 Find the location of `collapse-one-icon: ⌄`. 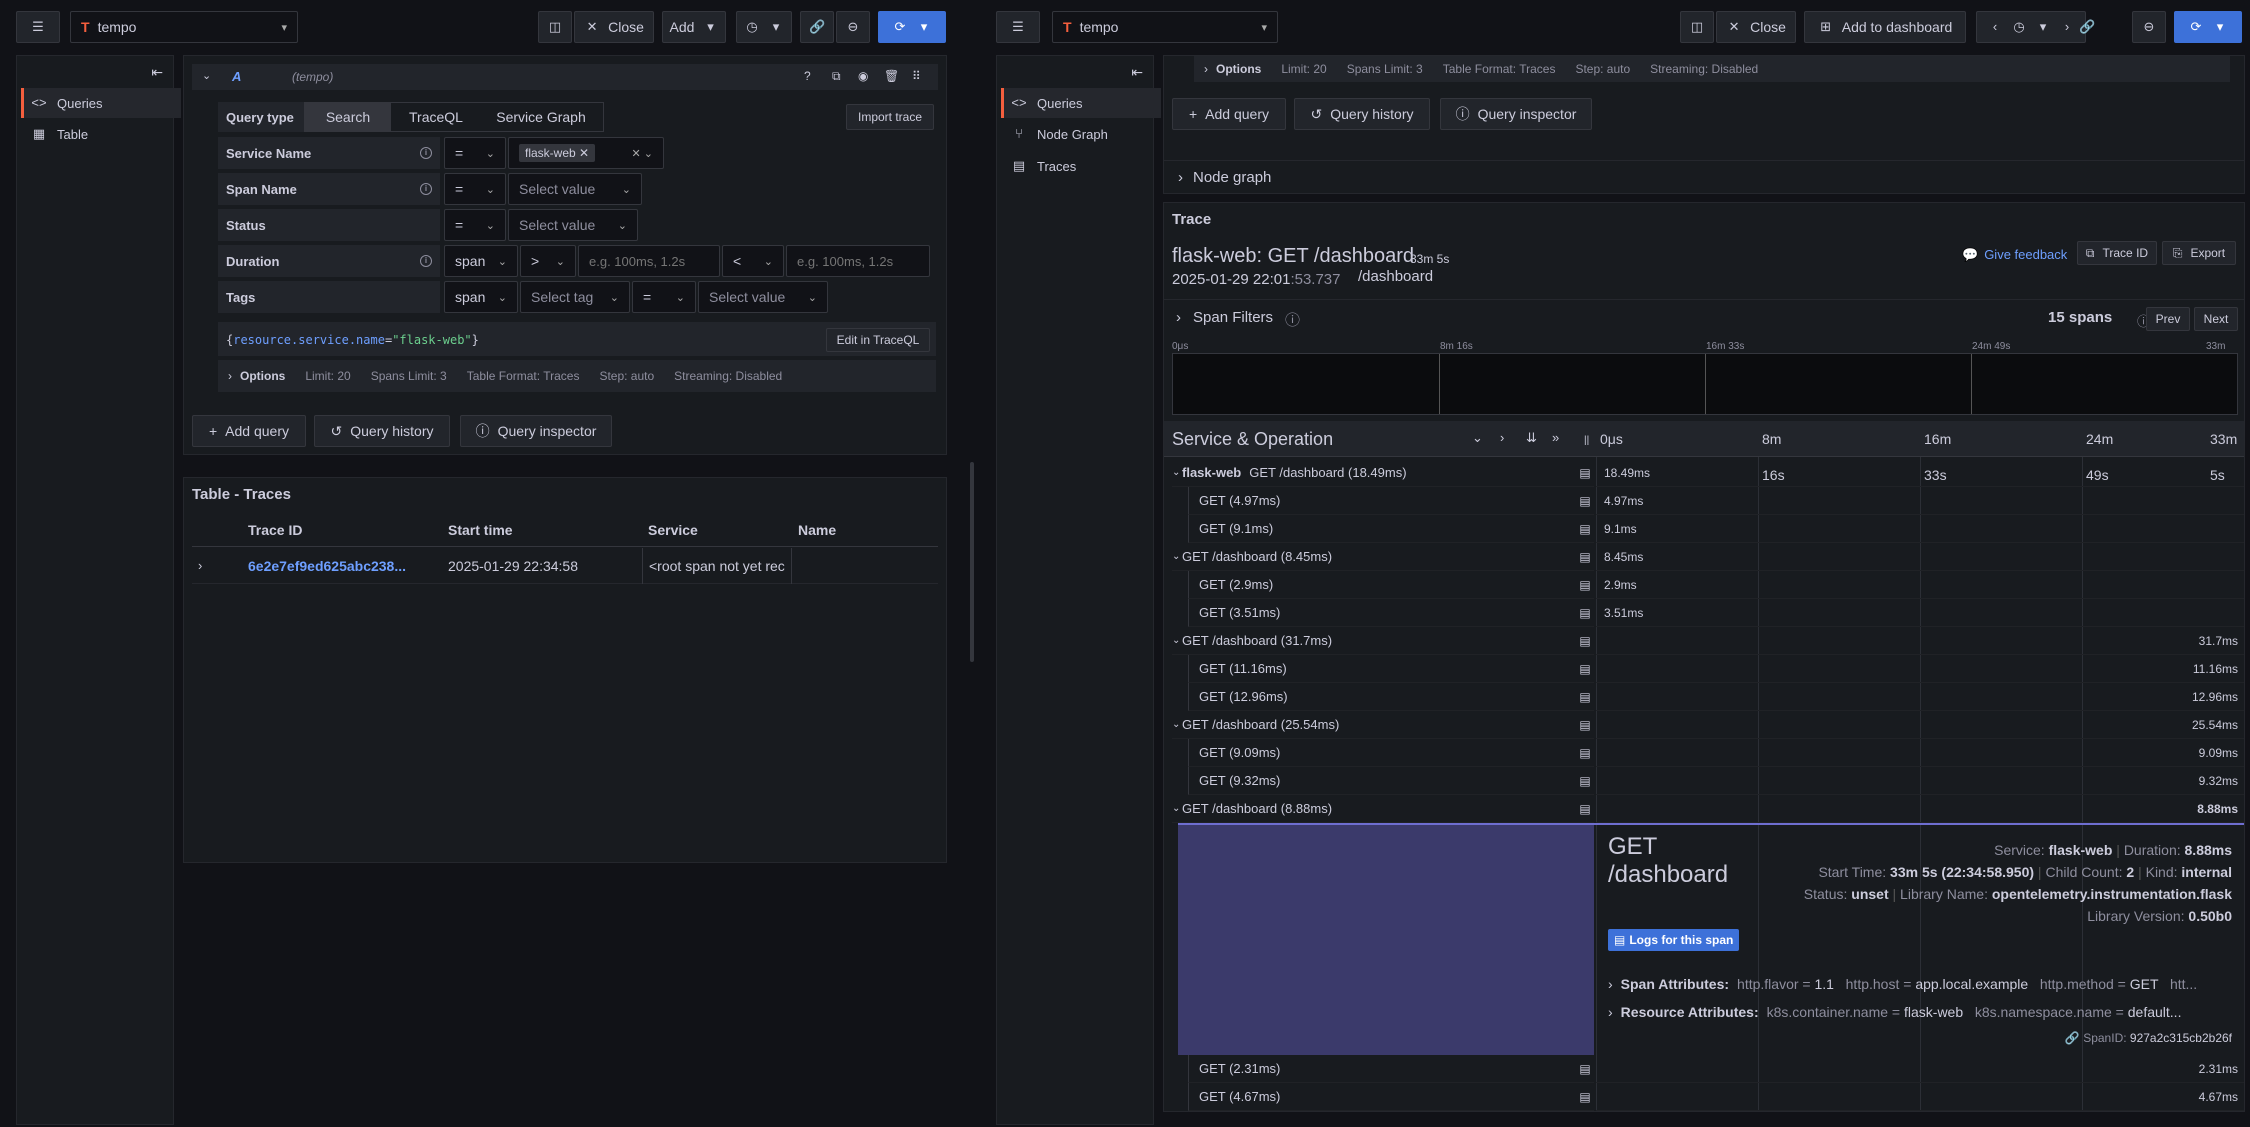

collapse-one-icon: ⌄ is located at coordinates (1477, 438).